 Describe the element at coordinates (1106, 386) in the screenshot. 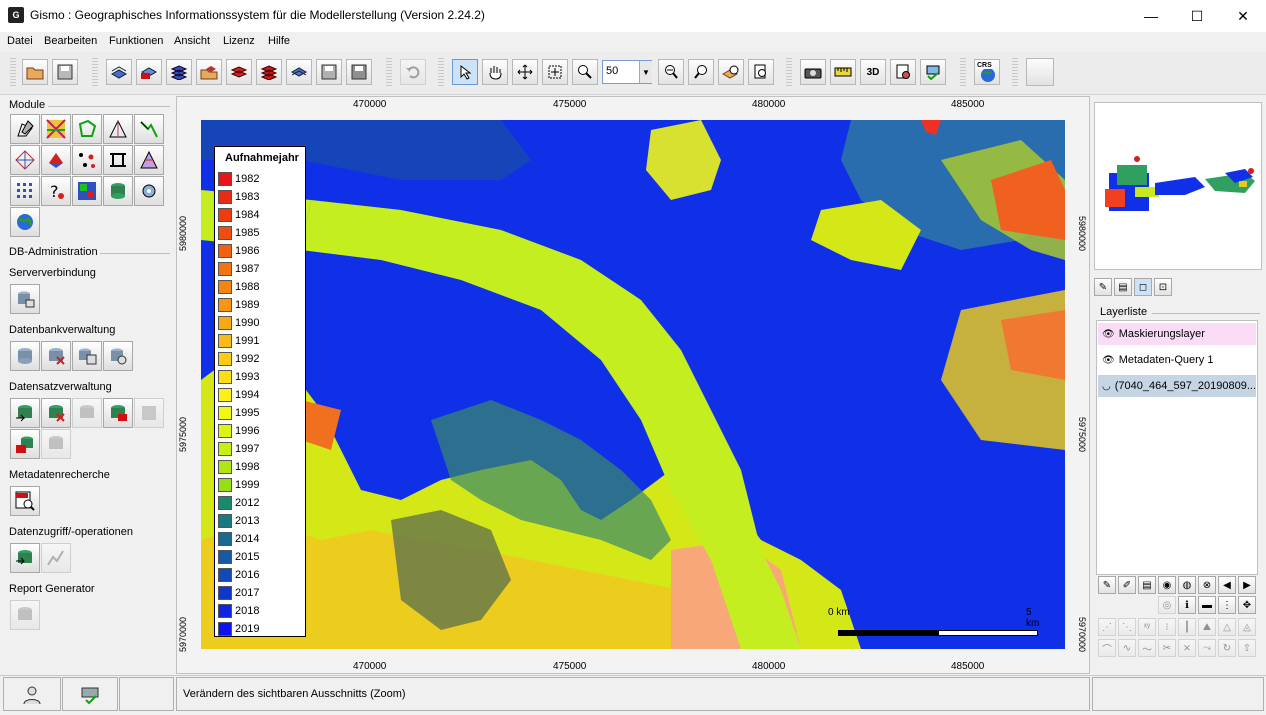

I see `eye-closed-icon: ◡` at that location.